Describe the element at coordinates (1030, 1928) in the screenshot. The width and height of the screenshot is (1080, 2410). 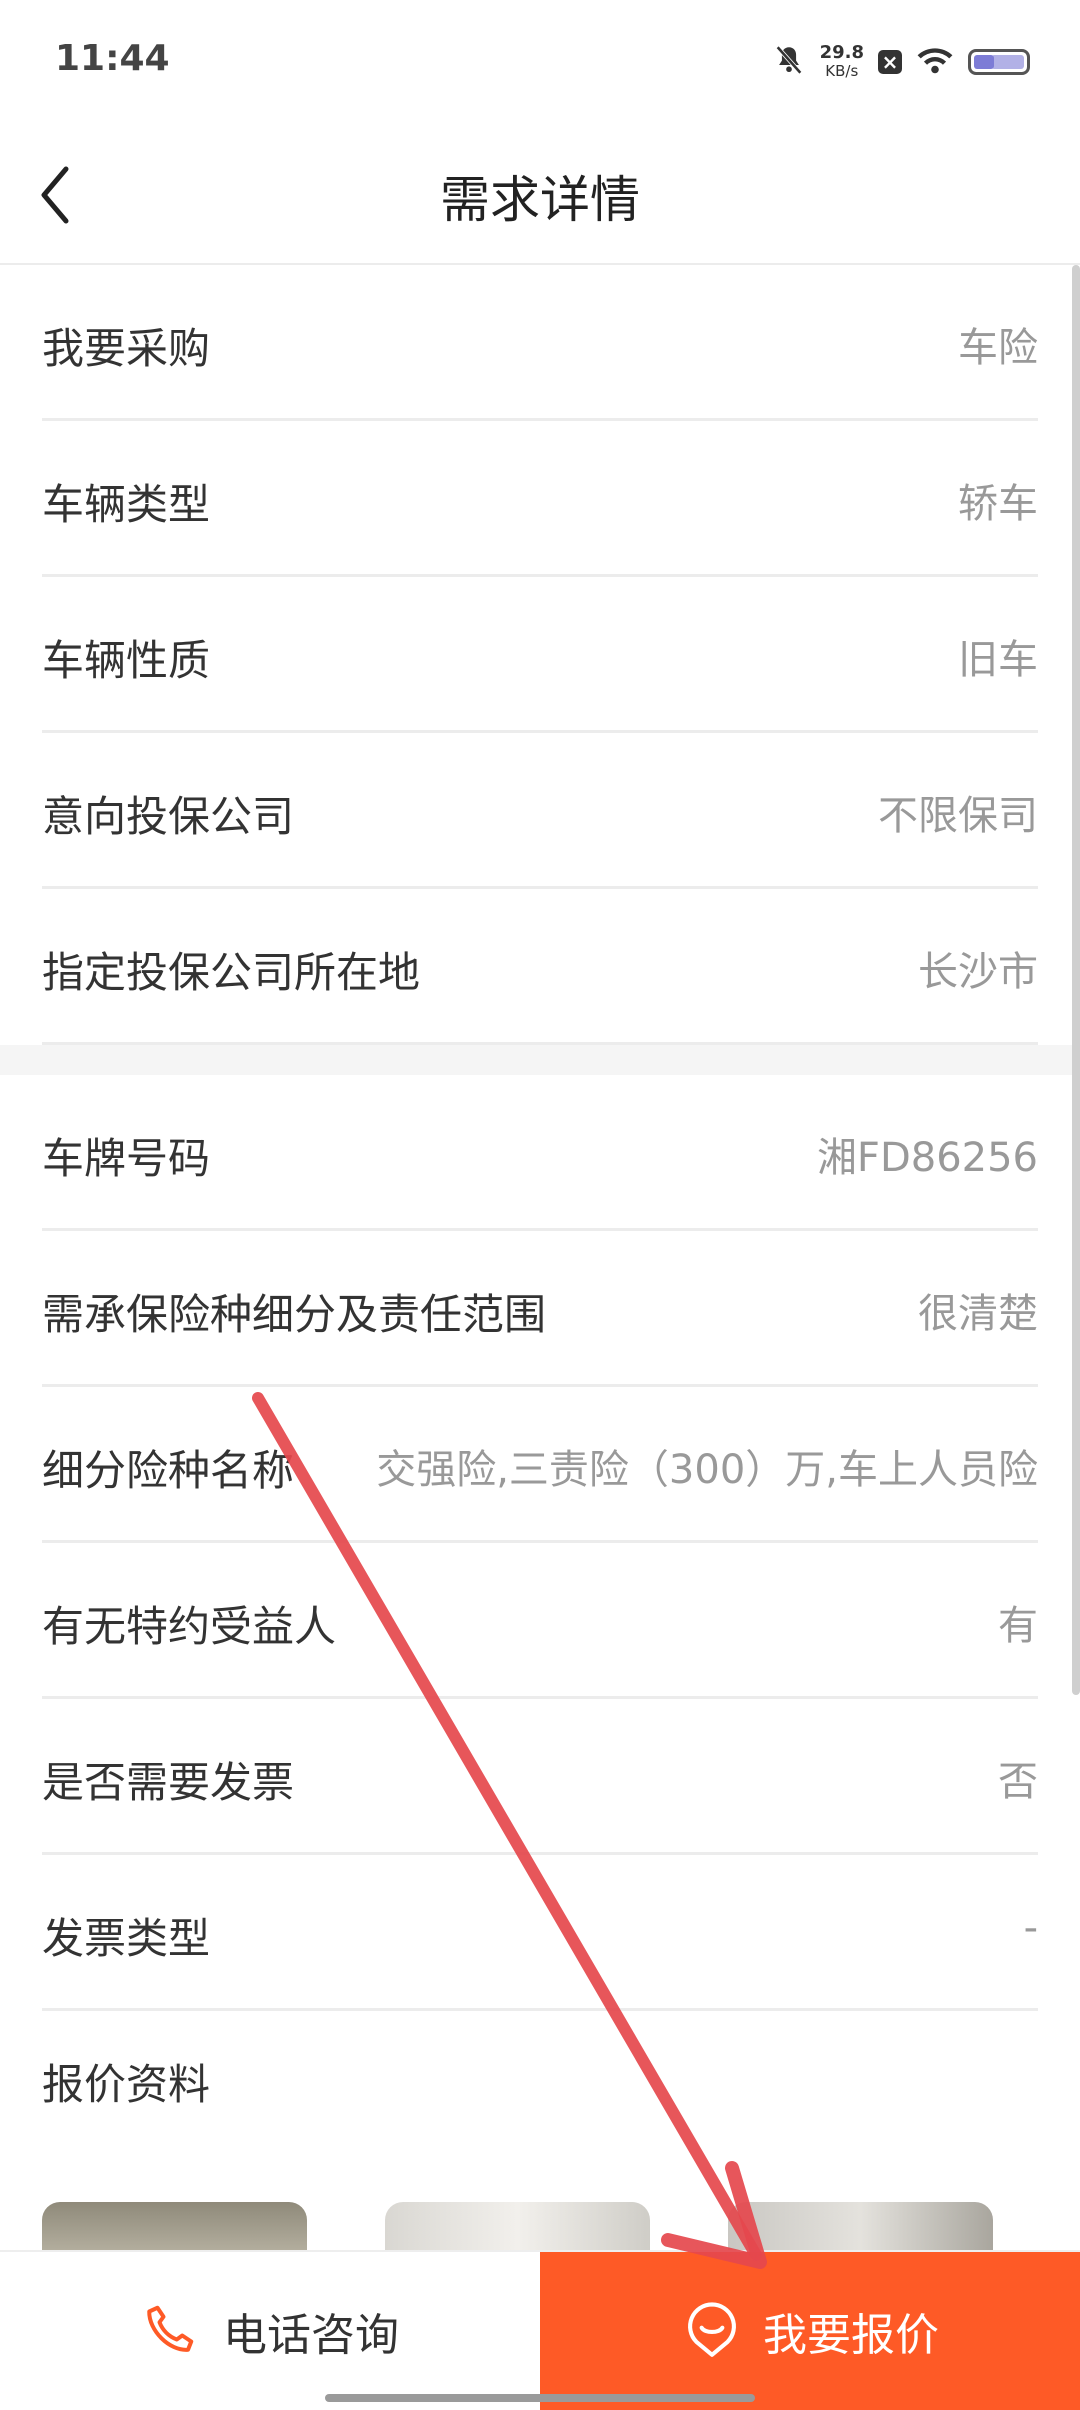
I see `row-value: -` at that location.